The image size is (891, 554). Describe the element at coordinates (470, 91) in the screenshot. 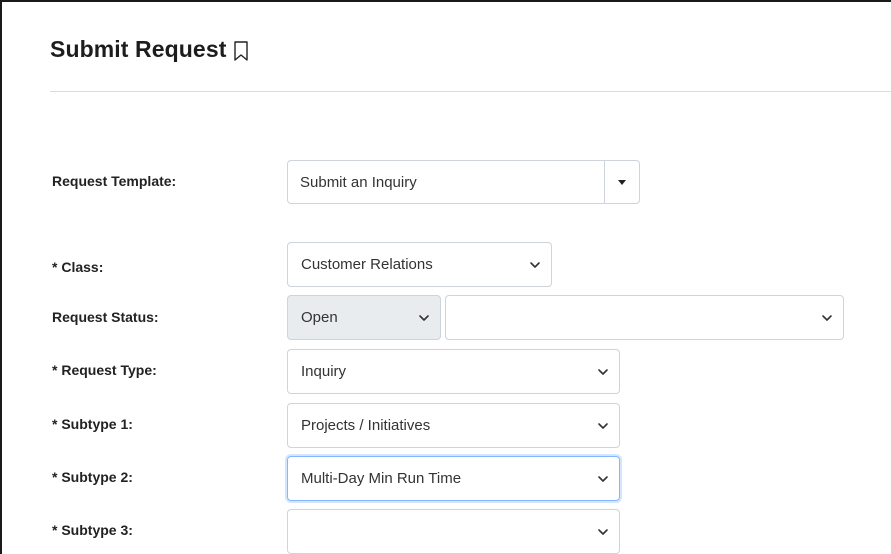

I see `header-divider` at that location.